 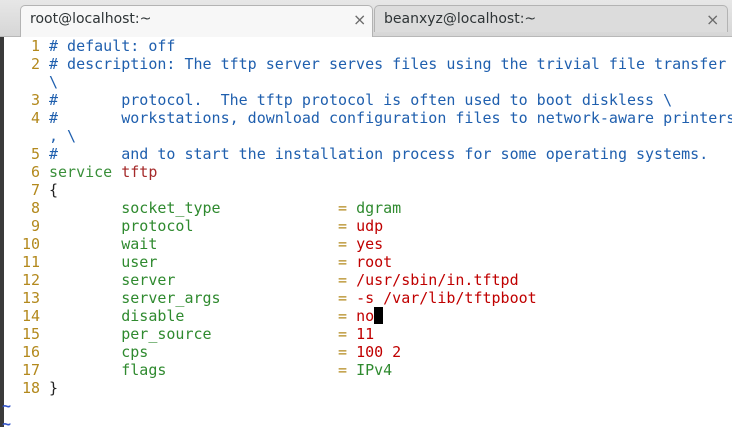 I want to click on code-line: 11 user = root, so click(x=375, y=262).